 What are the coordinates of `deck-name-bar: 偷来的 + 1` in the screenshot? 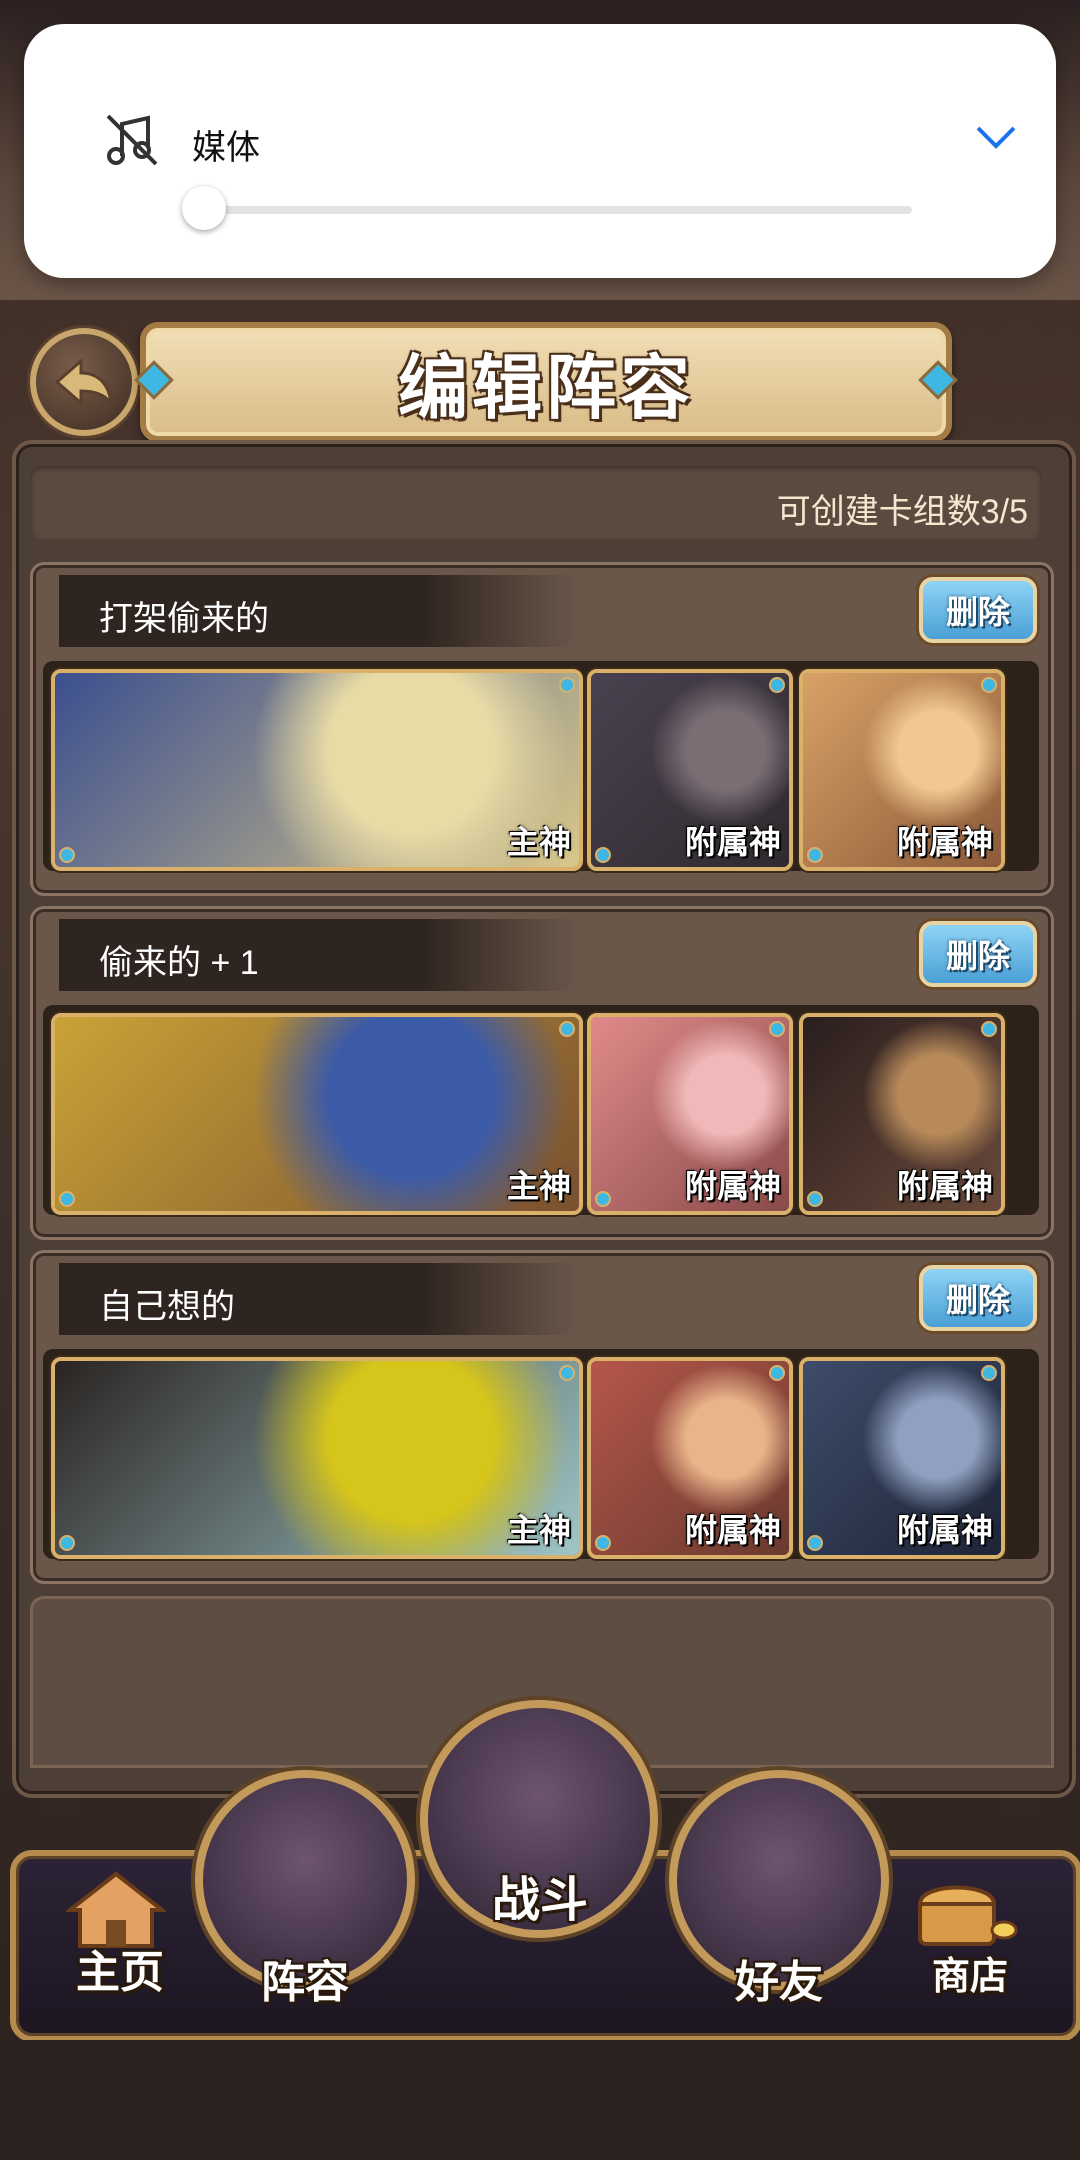 It's located at (319, 955).